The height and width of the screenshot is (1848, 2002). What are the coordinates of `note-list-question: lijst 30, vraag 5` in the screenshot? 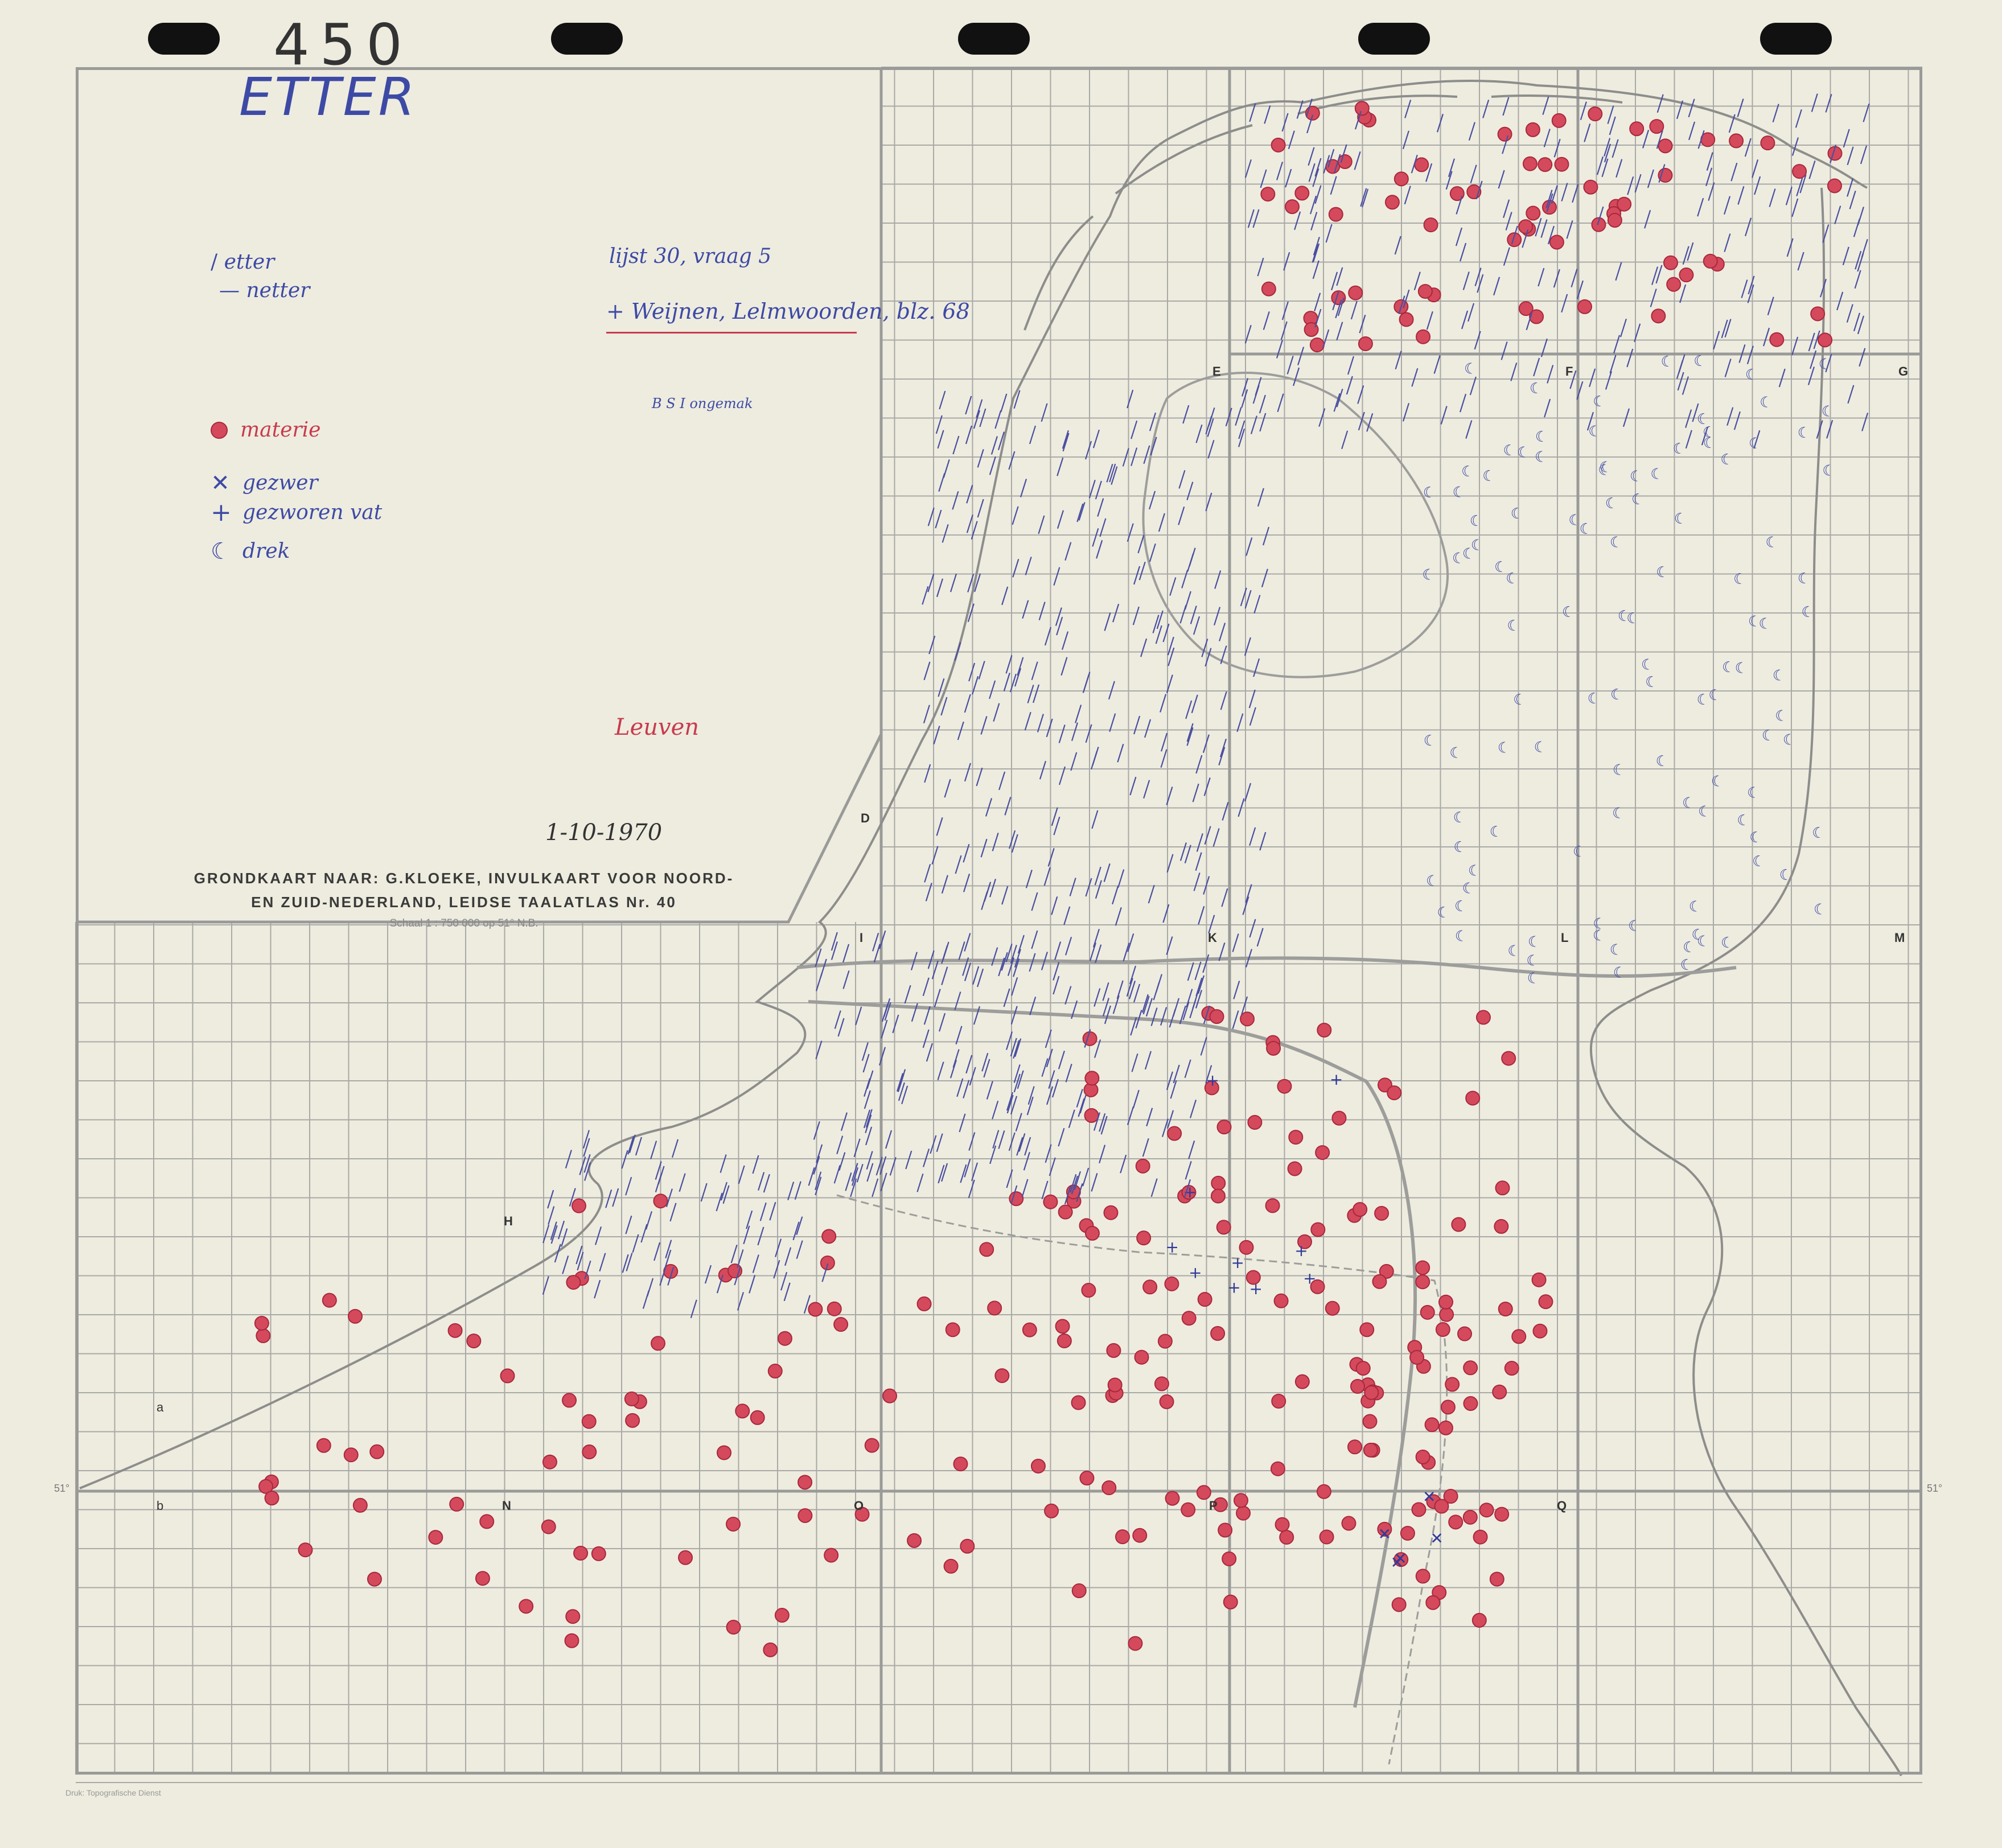 It's located at (690, 256).